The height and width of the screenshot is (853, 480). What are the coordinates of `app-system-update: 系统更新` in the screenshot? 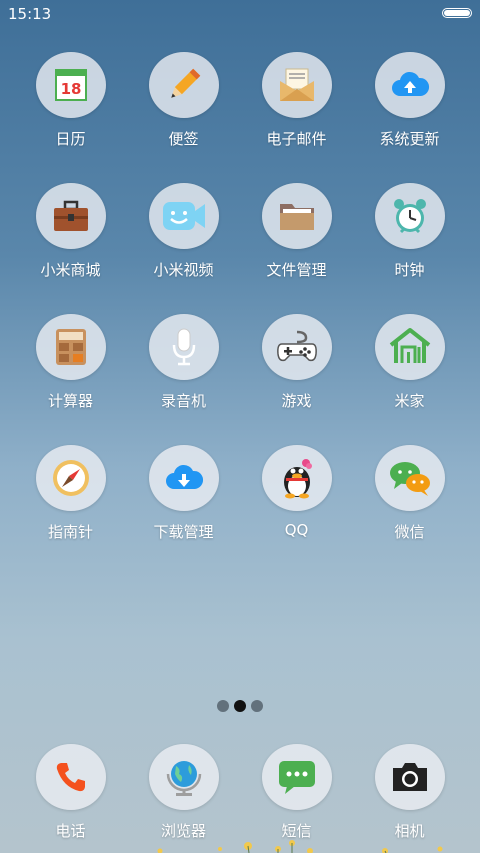 It's located at (409, 100).